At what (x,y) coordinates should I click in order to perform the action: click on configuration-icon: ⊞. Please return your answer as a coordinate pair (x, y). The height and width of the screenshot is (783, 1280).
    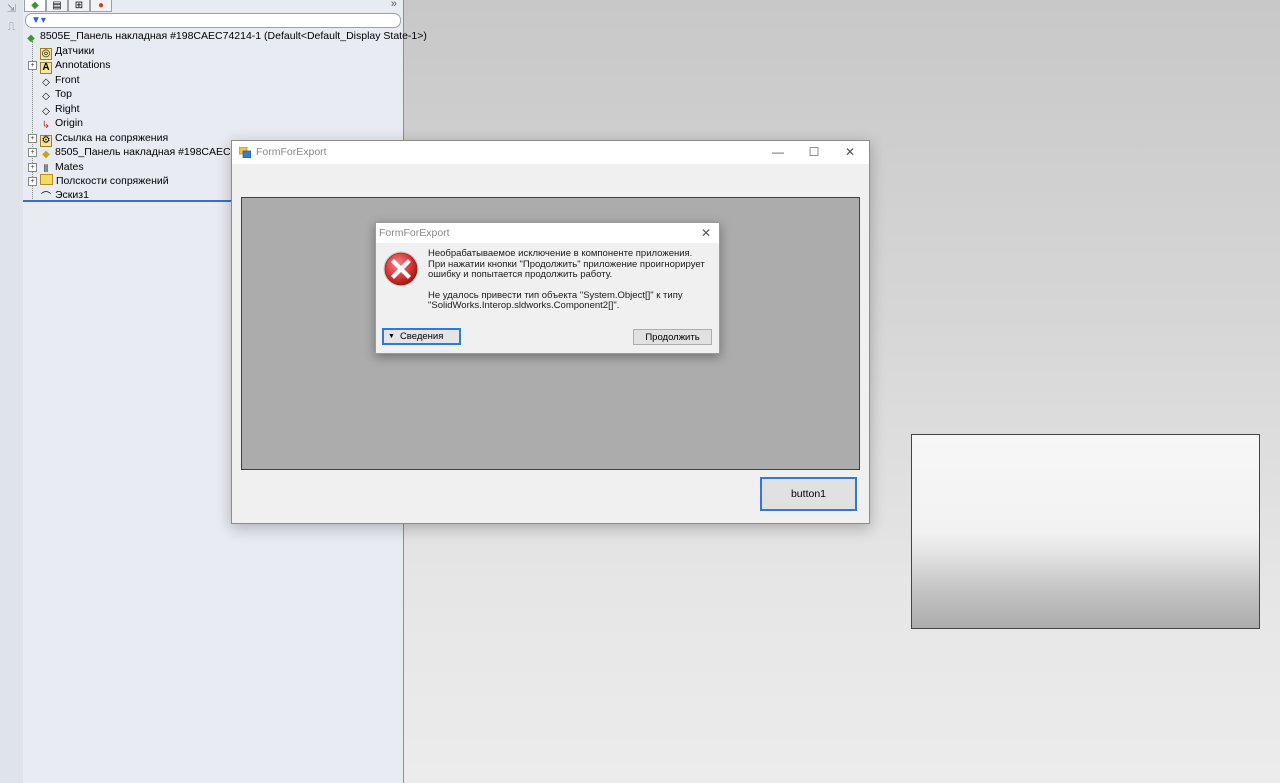
    Looking at the image, I should click on (79, 5).